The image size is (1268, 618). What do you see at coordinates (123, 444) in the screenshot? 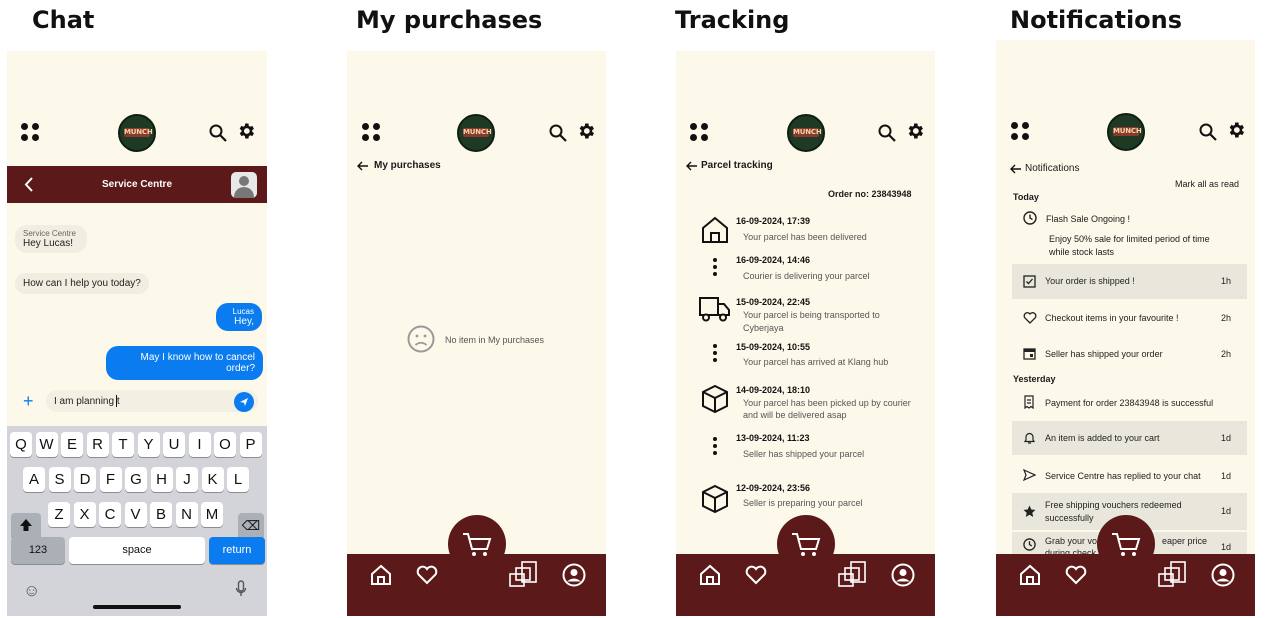
I see `key-t: T` at bounding box center [123, 444].